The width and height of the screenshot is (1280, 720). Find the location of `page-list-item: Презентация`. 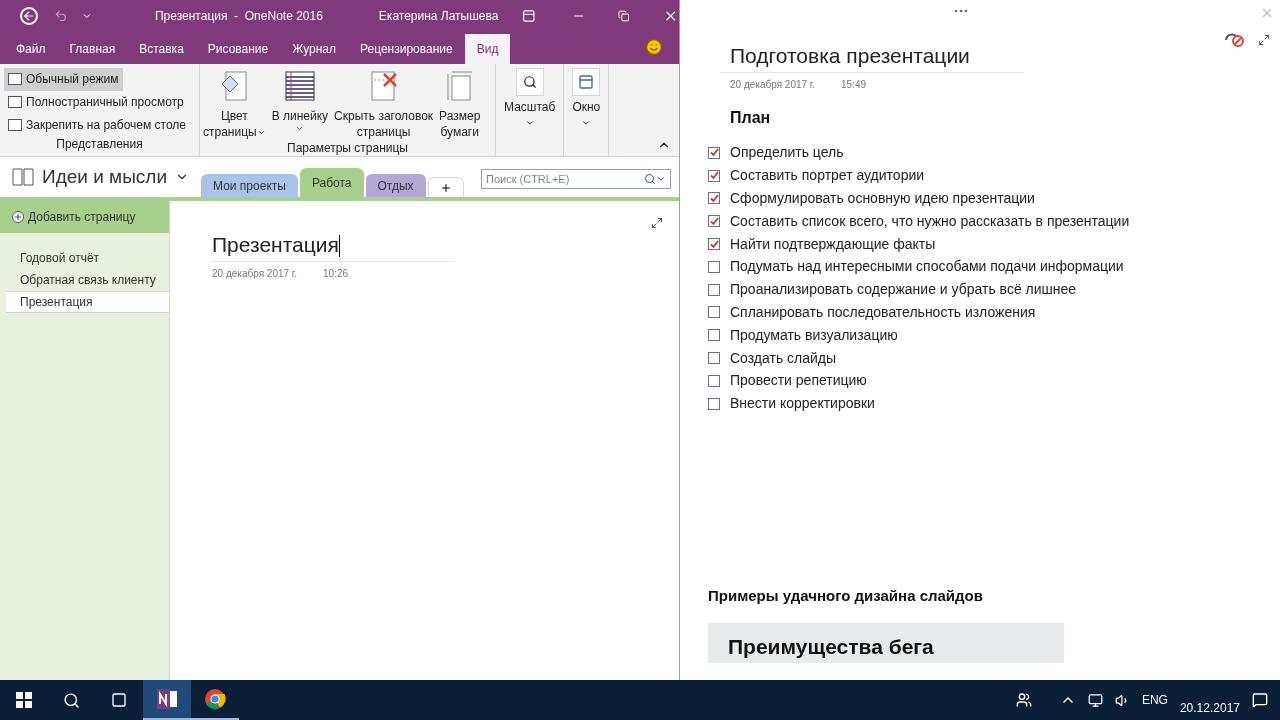

page-list-item: Презентация is located at coordinates (87, 302).